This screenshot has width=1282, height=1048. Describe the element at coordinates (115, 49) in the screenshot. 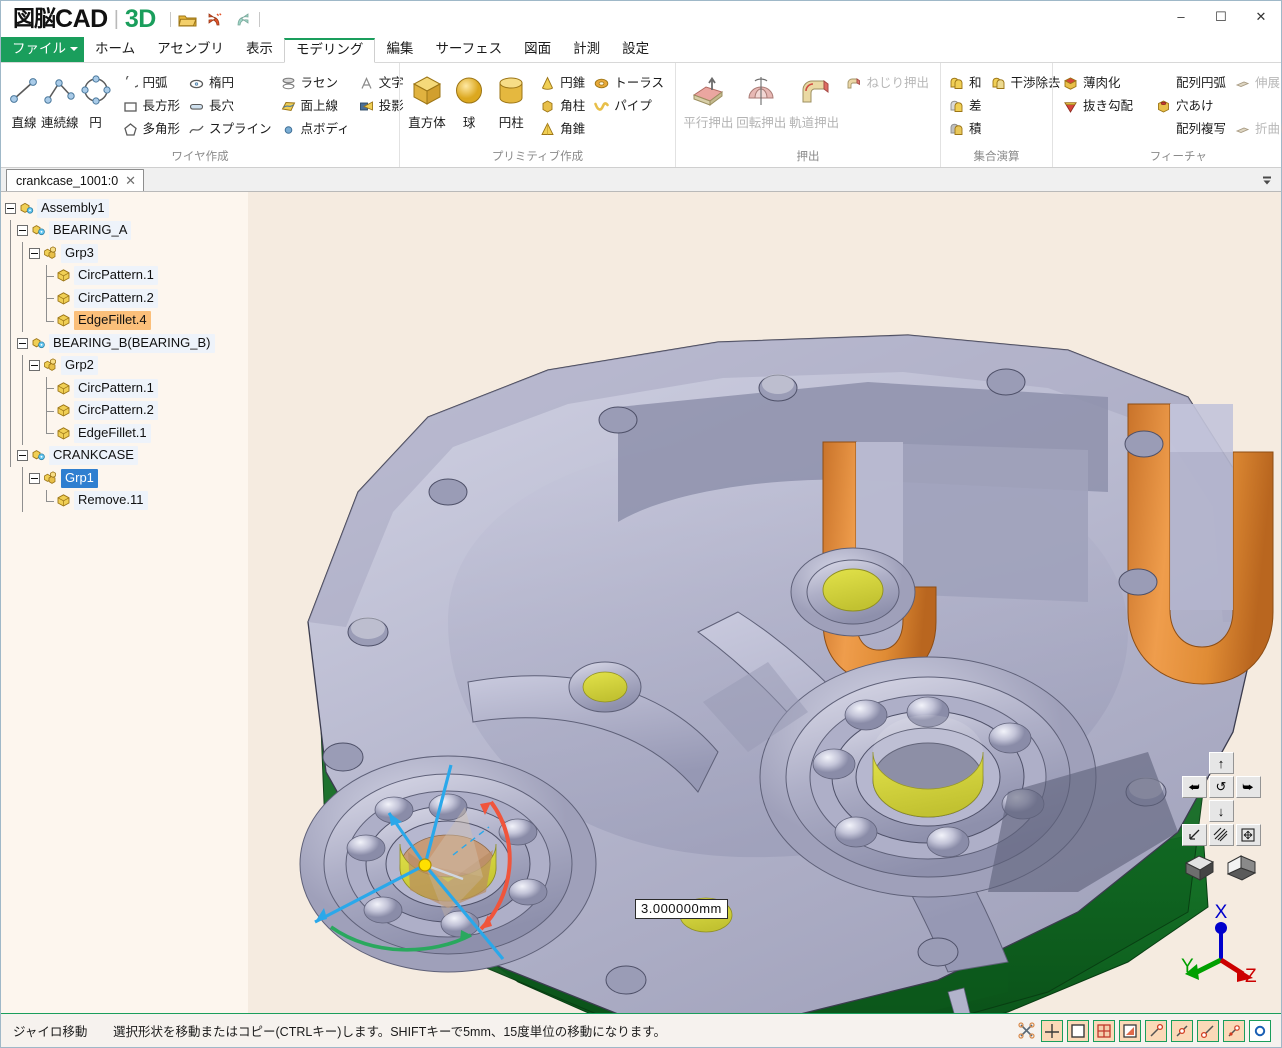

I see `tab-home: ホーム` at that location.